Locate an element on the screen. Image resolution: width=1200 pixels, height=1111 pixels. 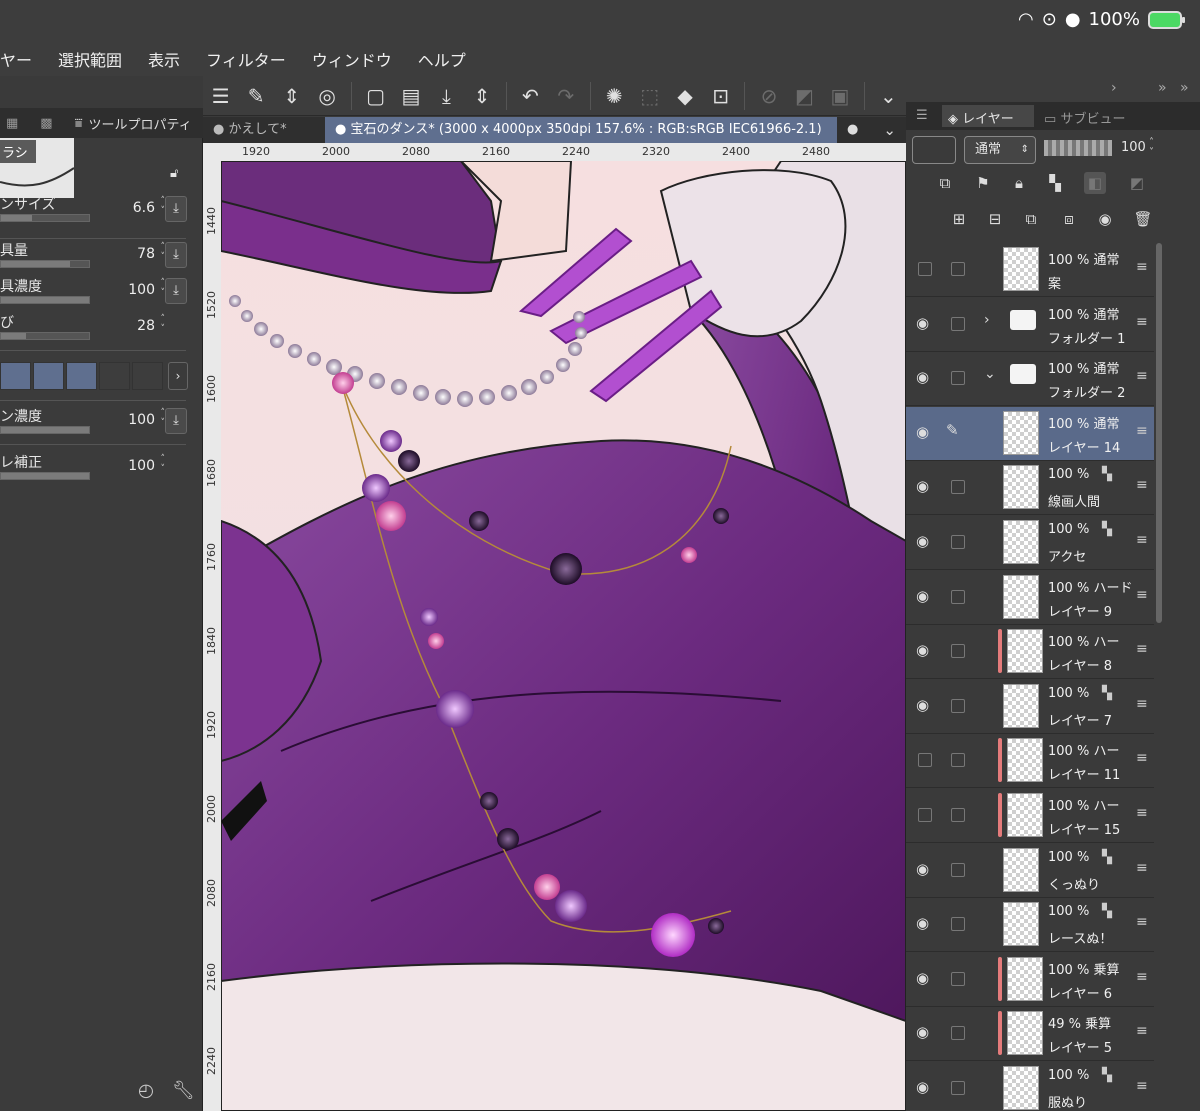
layer-row: ◉ › 100 % 通常 フォルダー 1 ≡ is located at coordinates (1030, 325).